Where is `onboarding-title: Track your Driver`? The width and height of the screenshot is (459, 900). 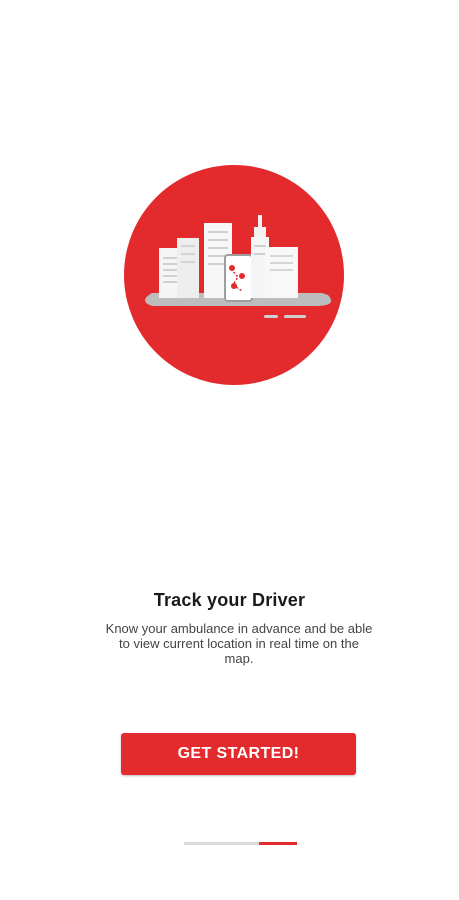
onboarding-title: Track your Driver is located at coordinates (229, 600).